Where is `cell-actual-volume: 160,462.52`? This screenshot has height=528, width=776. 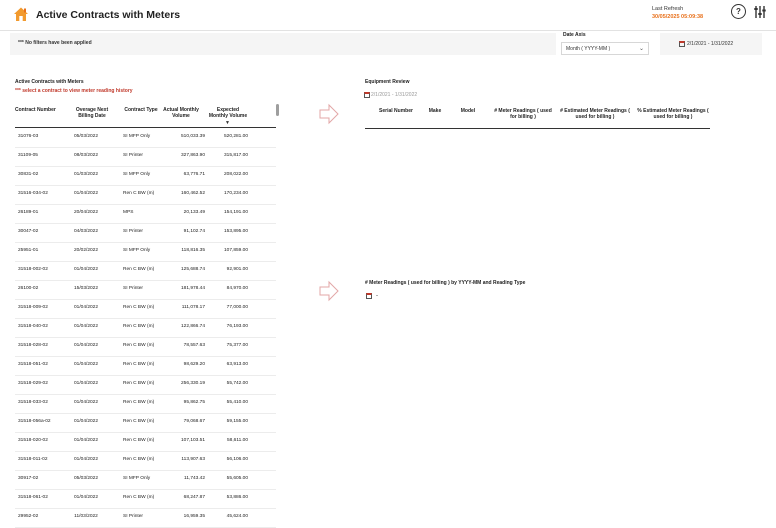 cell-actual-volume: 160,462.52 is located at coordinates (192, 193).